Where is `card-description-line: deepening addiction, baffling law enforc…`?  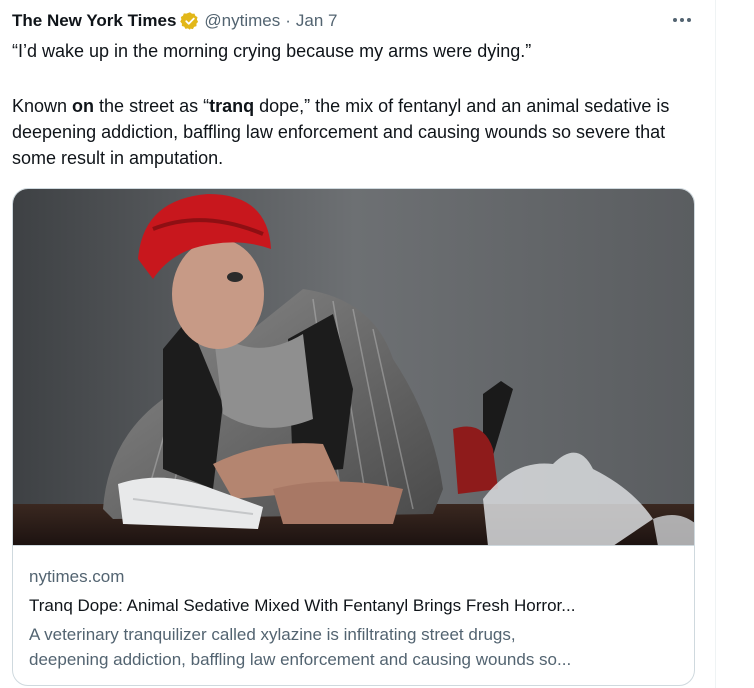 card-description-line: deepening addiction, baffling law enforc… is located at coordinates (300, 659).